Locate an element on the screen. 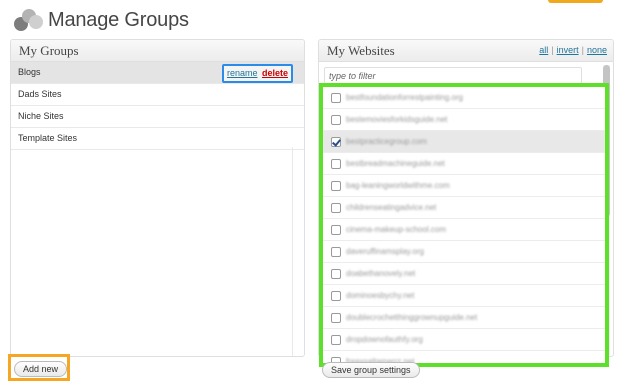 This screenshot has height=387, width=625. delete-link: delete is located at coordinates (275, 73).